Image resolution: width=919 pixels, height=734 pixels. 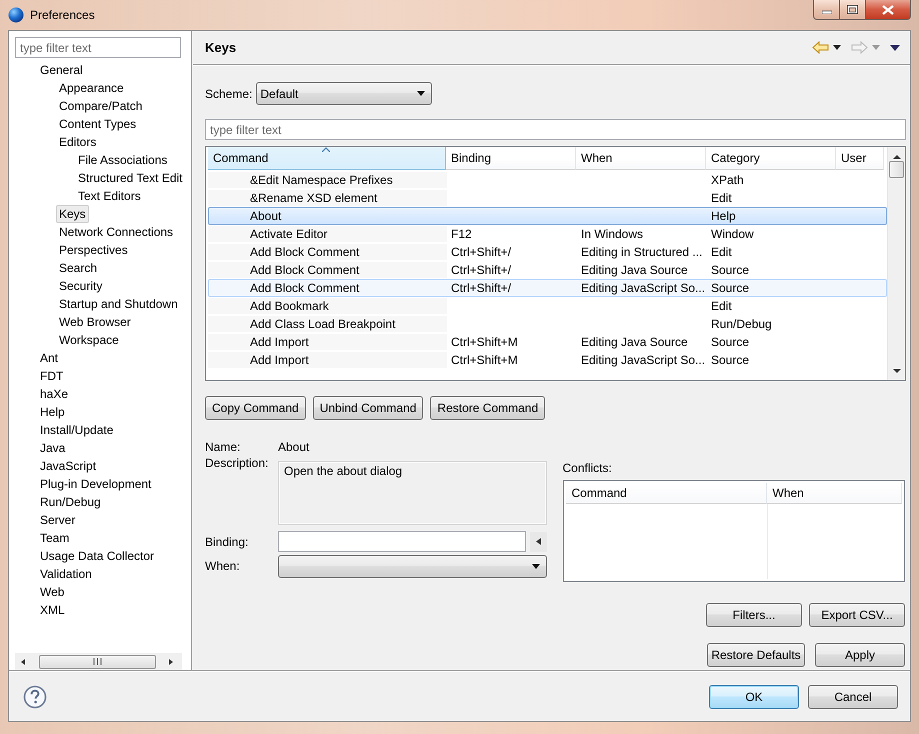 I want to click on table-cell-text: Add Block Comment, so click(x=304, y=288).